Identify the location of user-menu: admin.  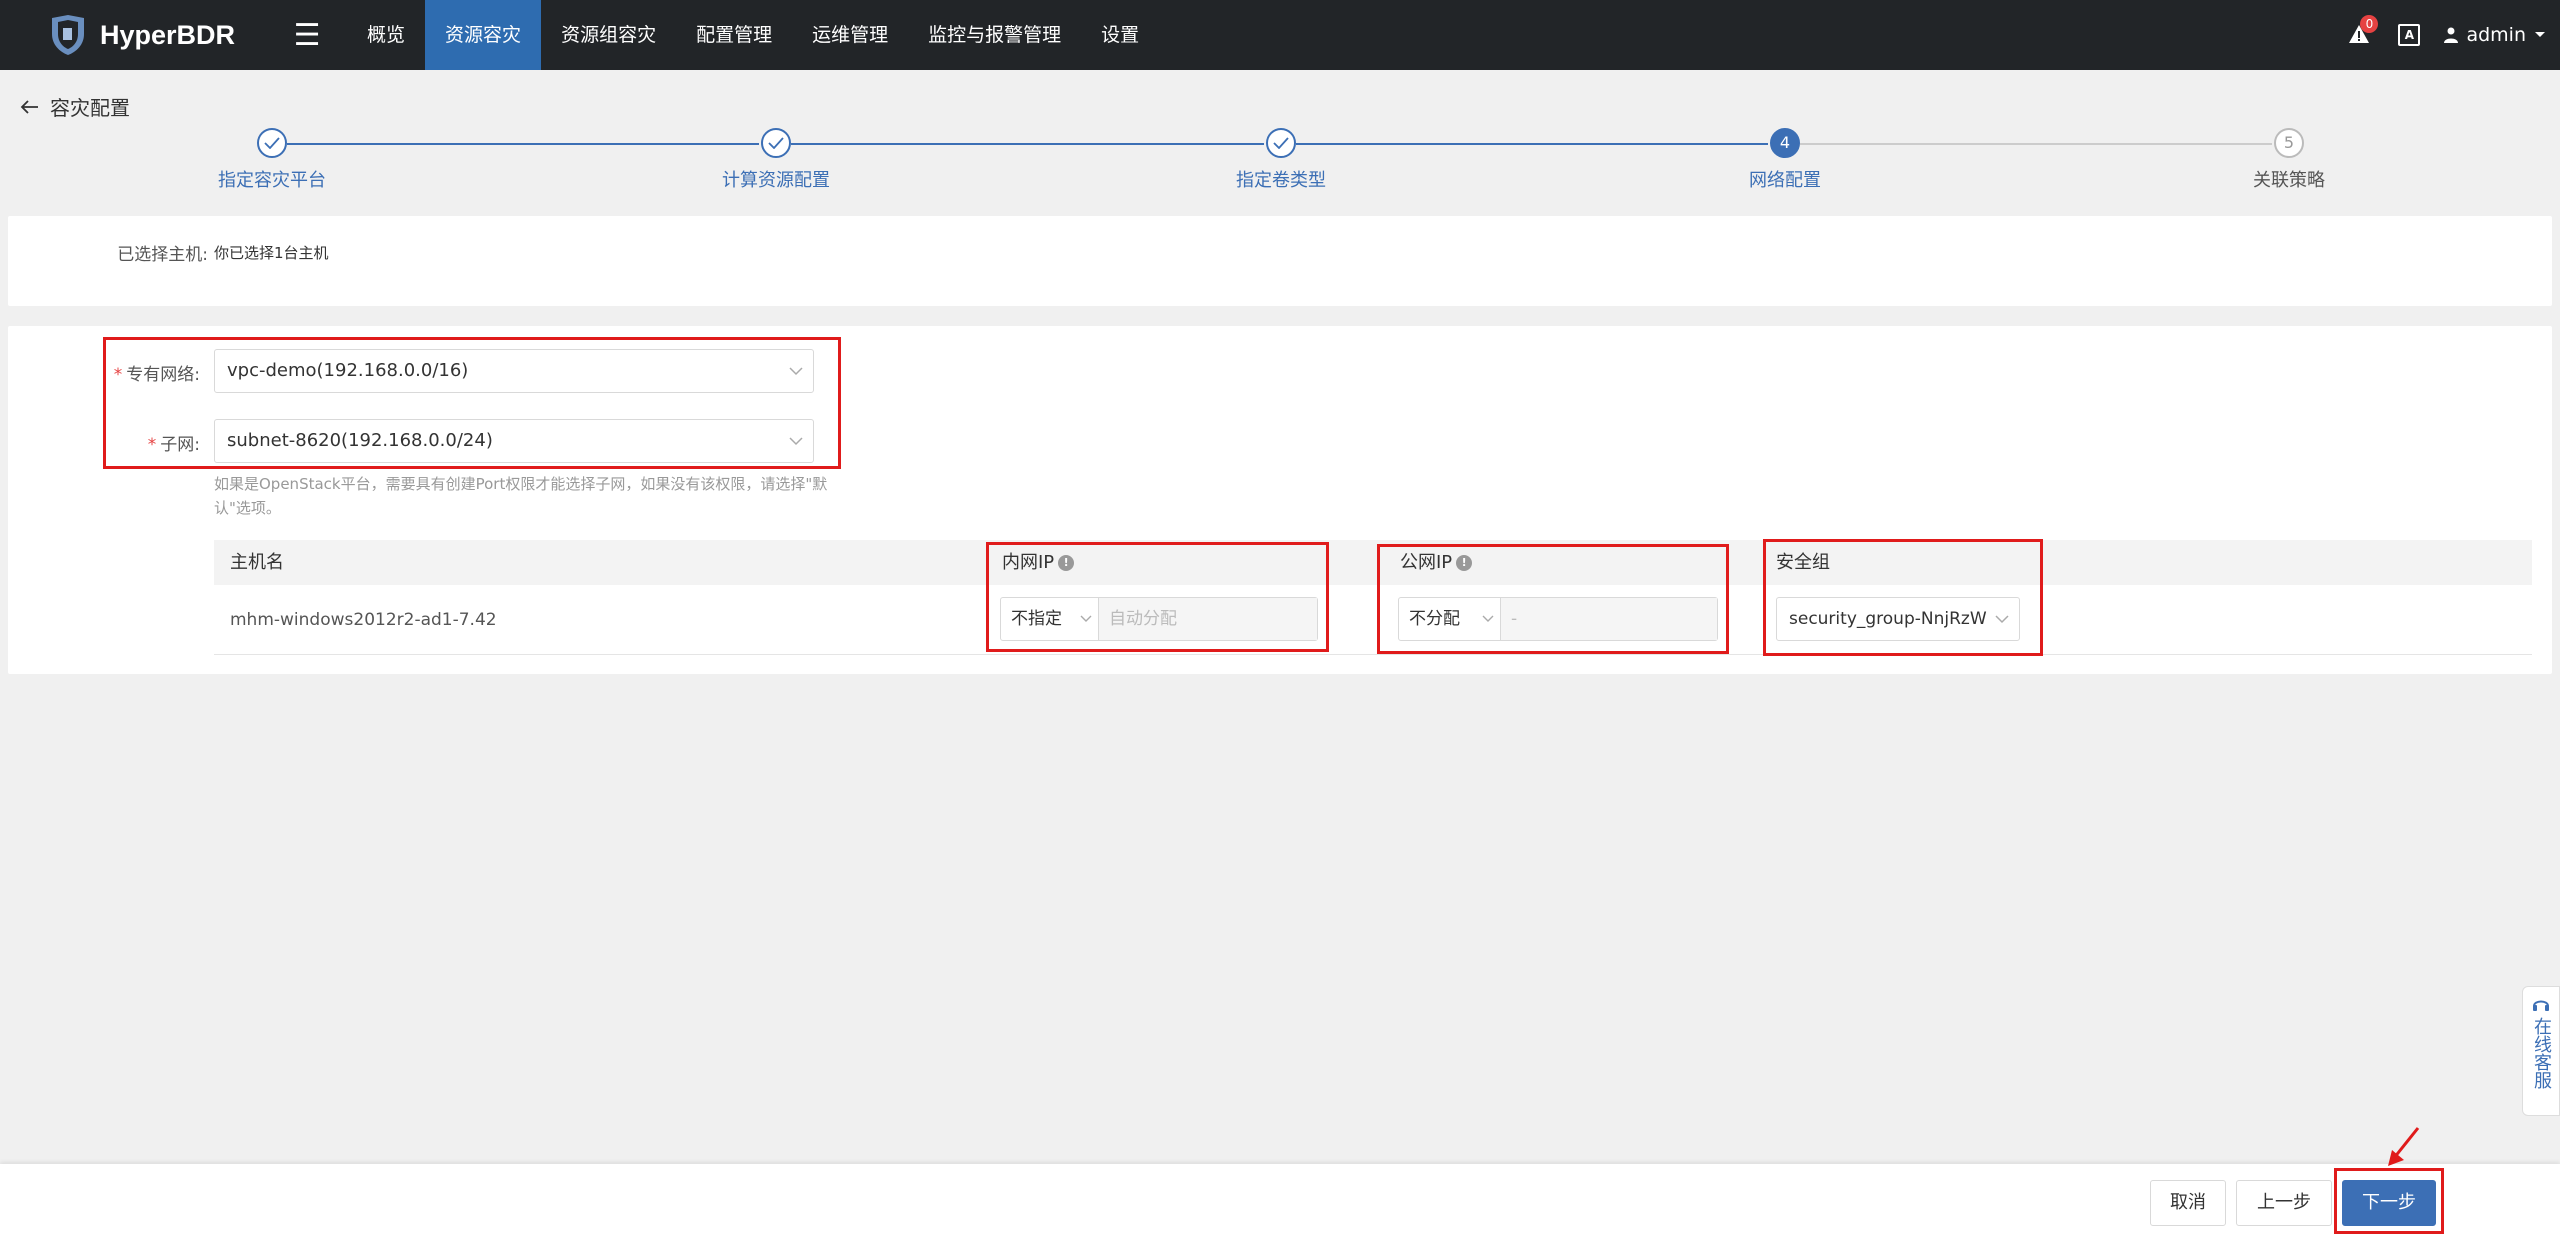
(2495, 35).